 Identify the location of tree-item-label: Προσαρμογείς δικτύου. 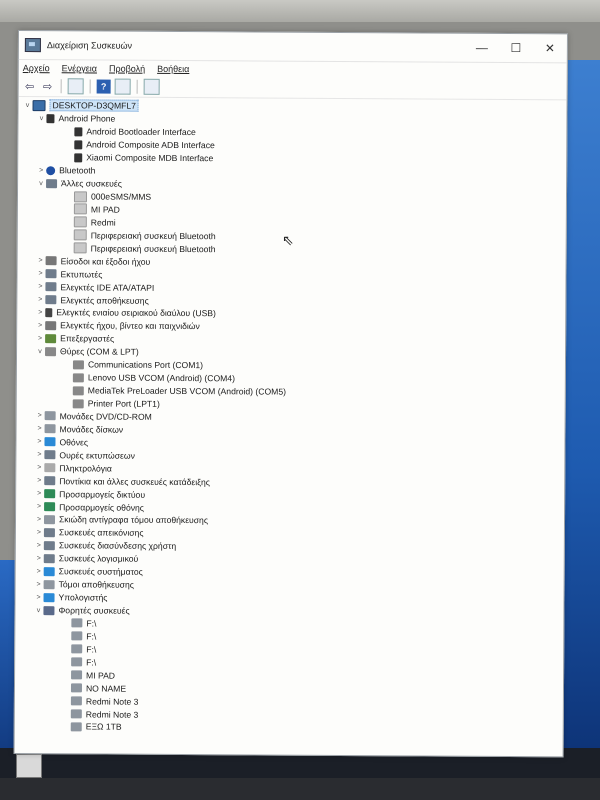
(102, 494).